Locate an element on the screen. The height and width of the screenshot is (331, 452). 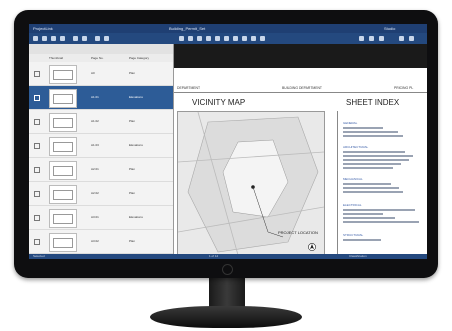
vicinity-map-title: VICINITY MAP is located at coordinates (219, 102).